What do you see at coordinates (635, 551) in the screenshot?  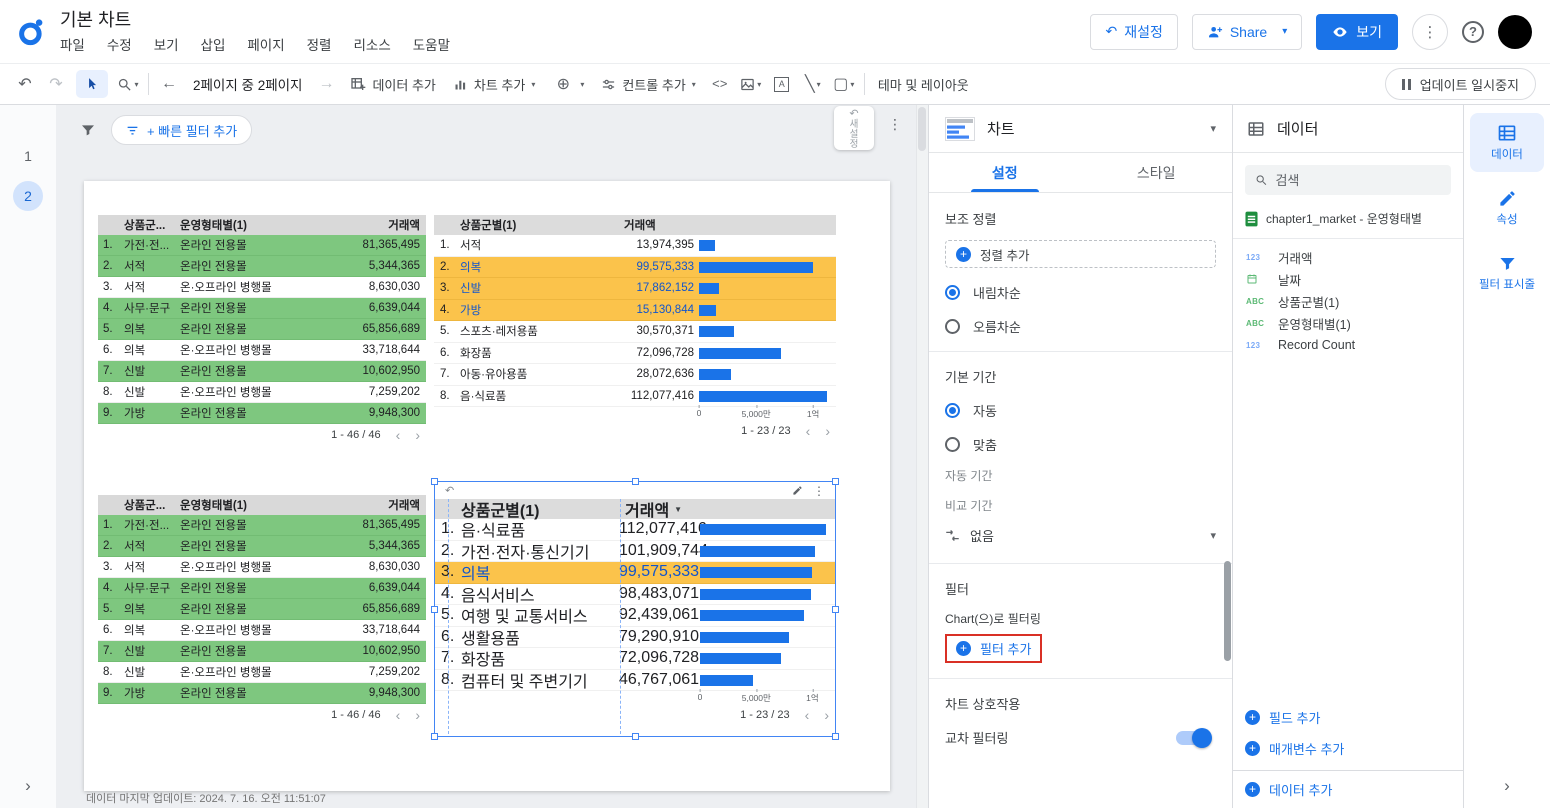 I see `table-row: 2. 가전·전자·통신기기 101,909,744` at bounding box center [635, 551].